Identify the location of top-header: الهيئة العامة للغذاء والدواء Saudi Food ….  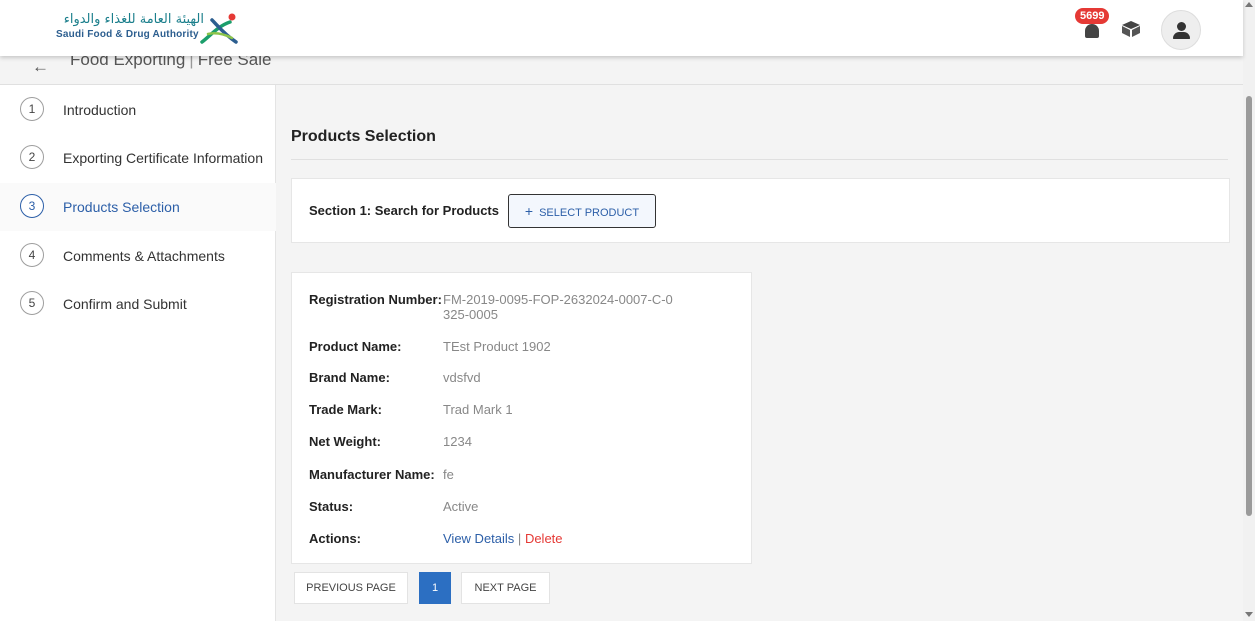
(621, 28).